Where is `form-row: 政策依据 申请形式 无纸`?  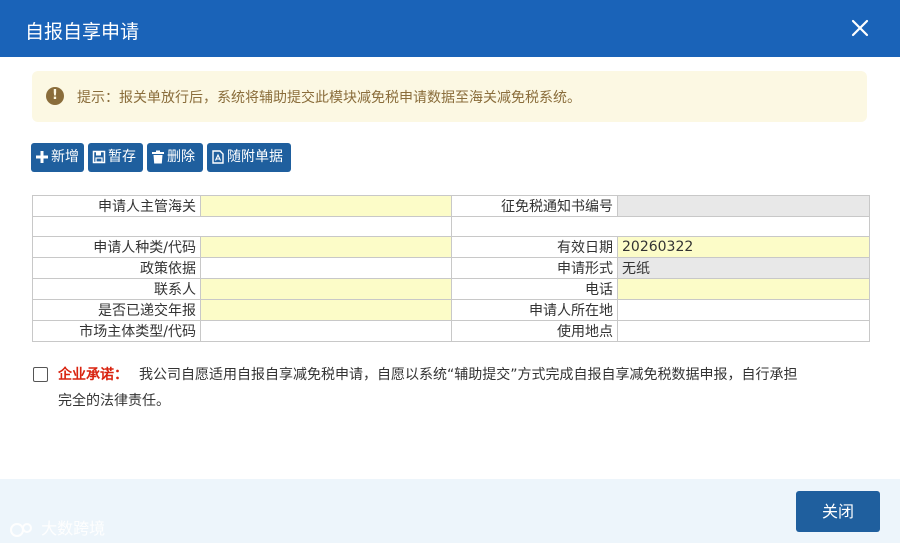
form-row: 政策依据 申请形式 无纸 is located at coordinates (451, 268).